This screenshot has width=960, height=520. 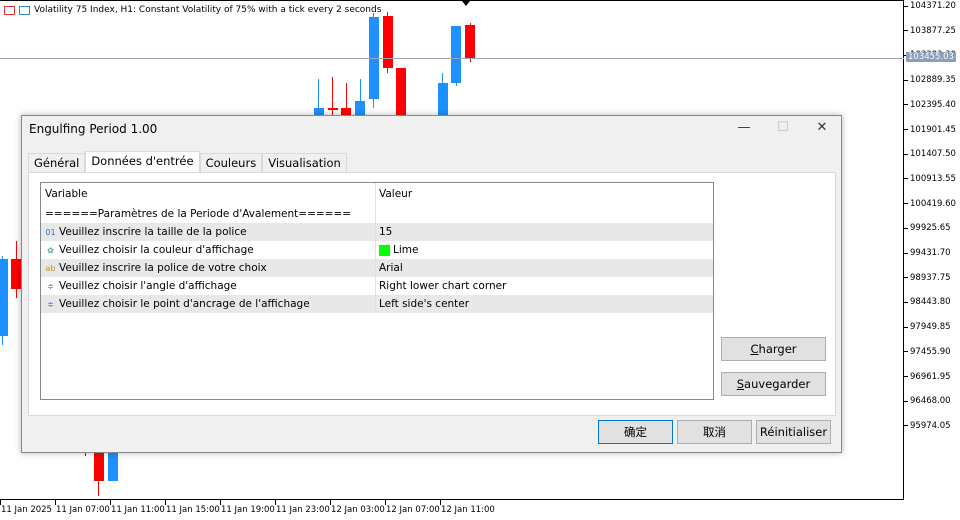 I want to click on reset-button: Réinitialiser, so click(x=793, y=432).